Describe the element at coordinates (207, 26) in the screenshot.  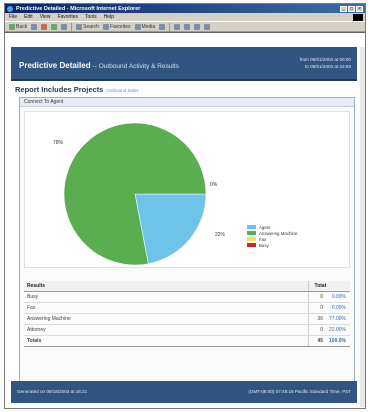
I see `discuss-icon` at that location.